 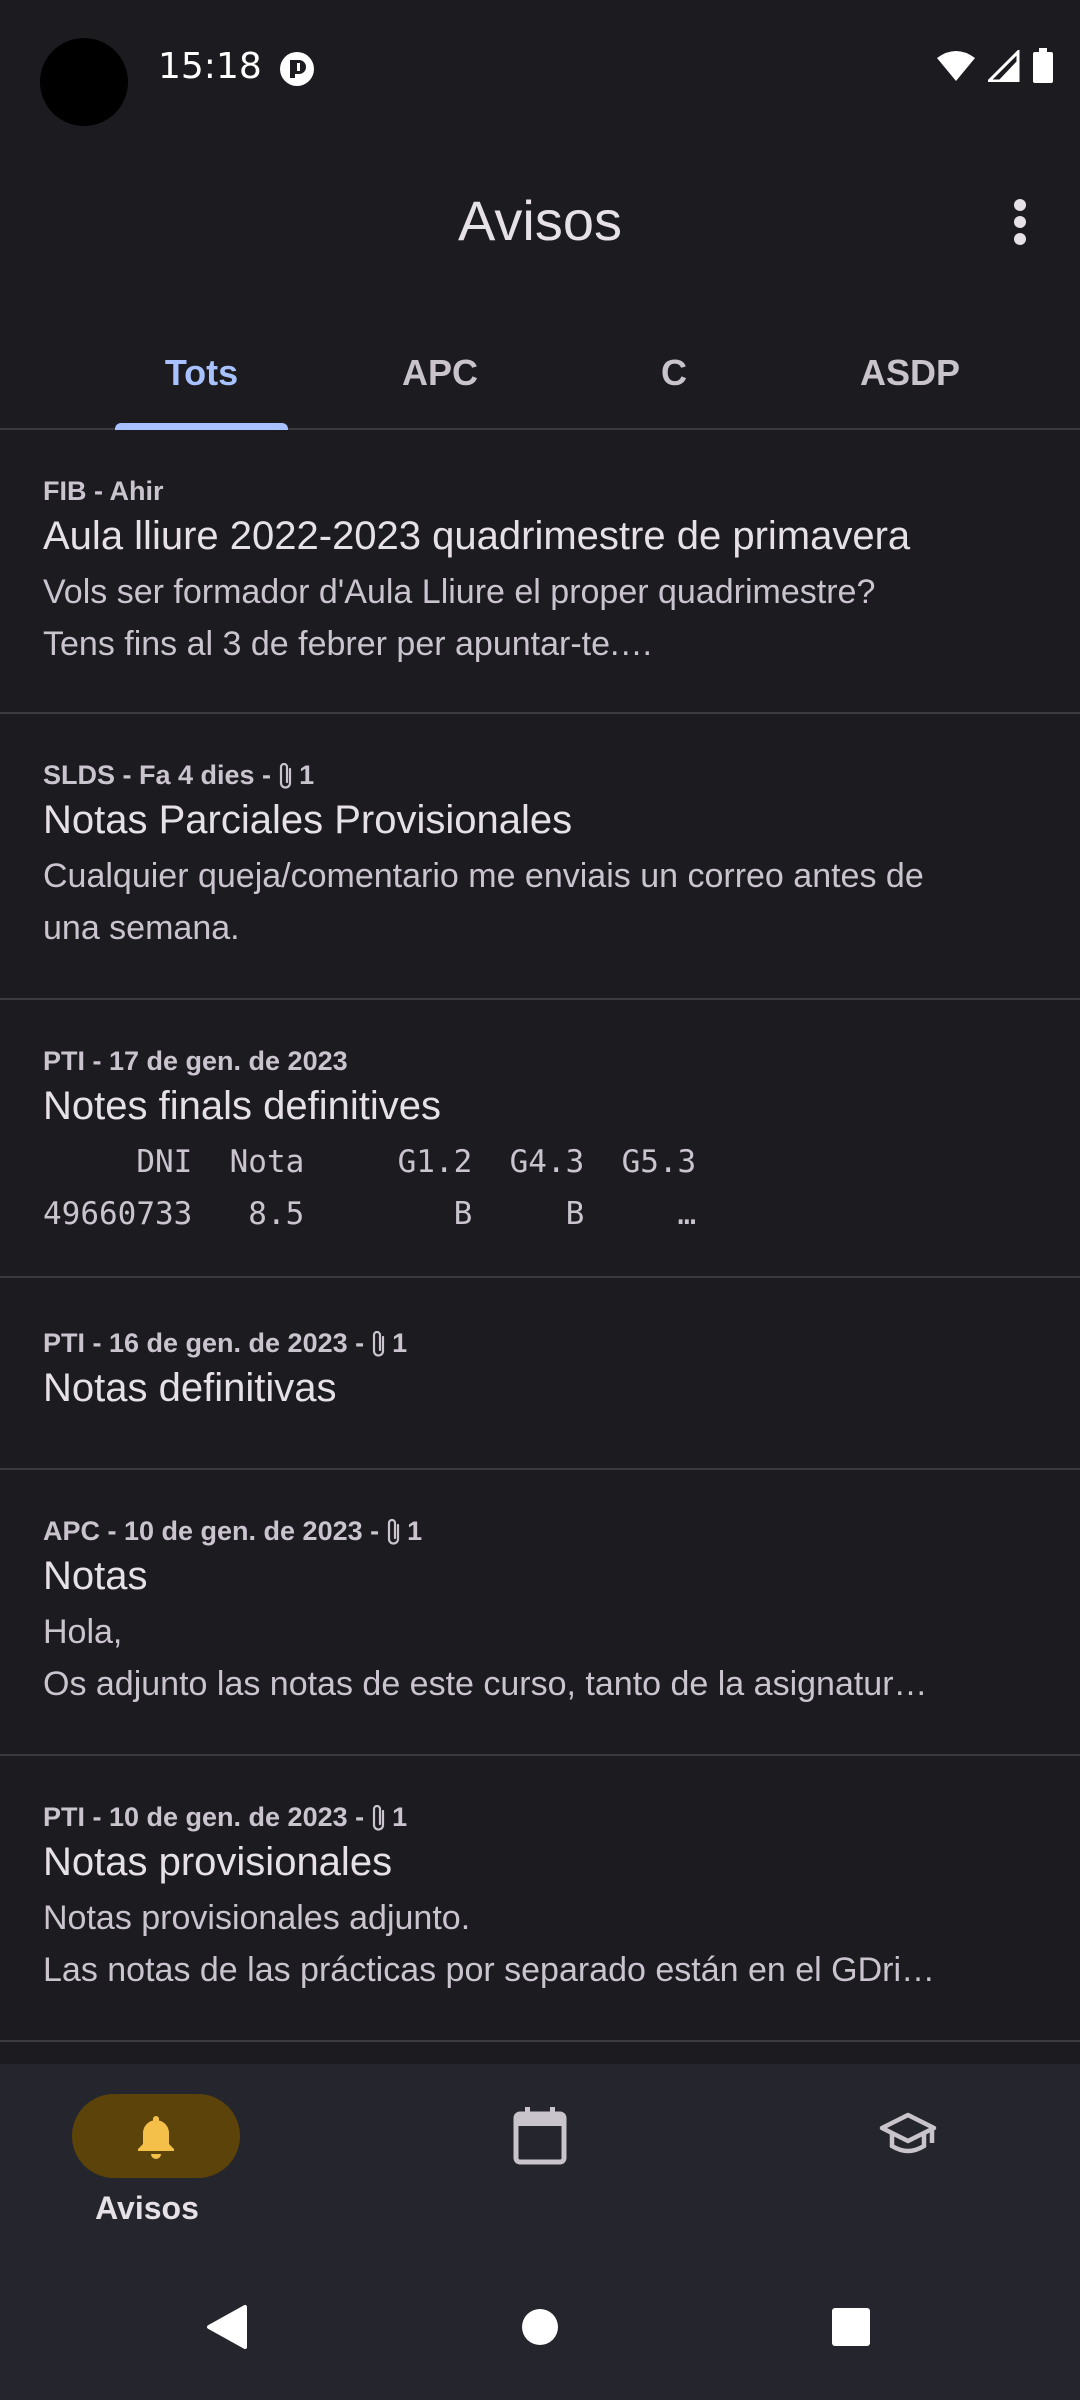 What do you see at coordinates (297, 69) in the screenshot?
I see `notification-app-icon` at bounding box center [297, 69].